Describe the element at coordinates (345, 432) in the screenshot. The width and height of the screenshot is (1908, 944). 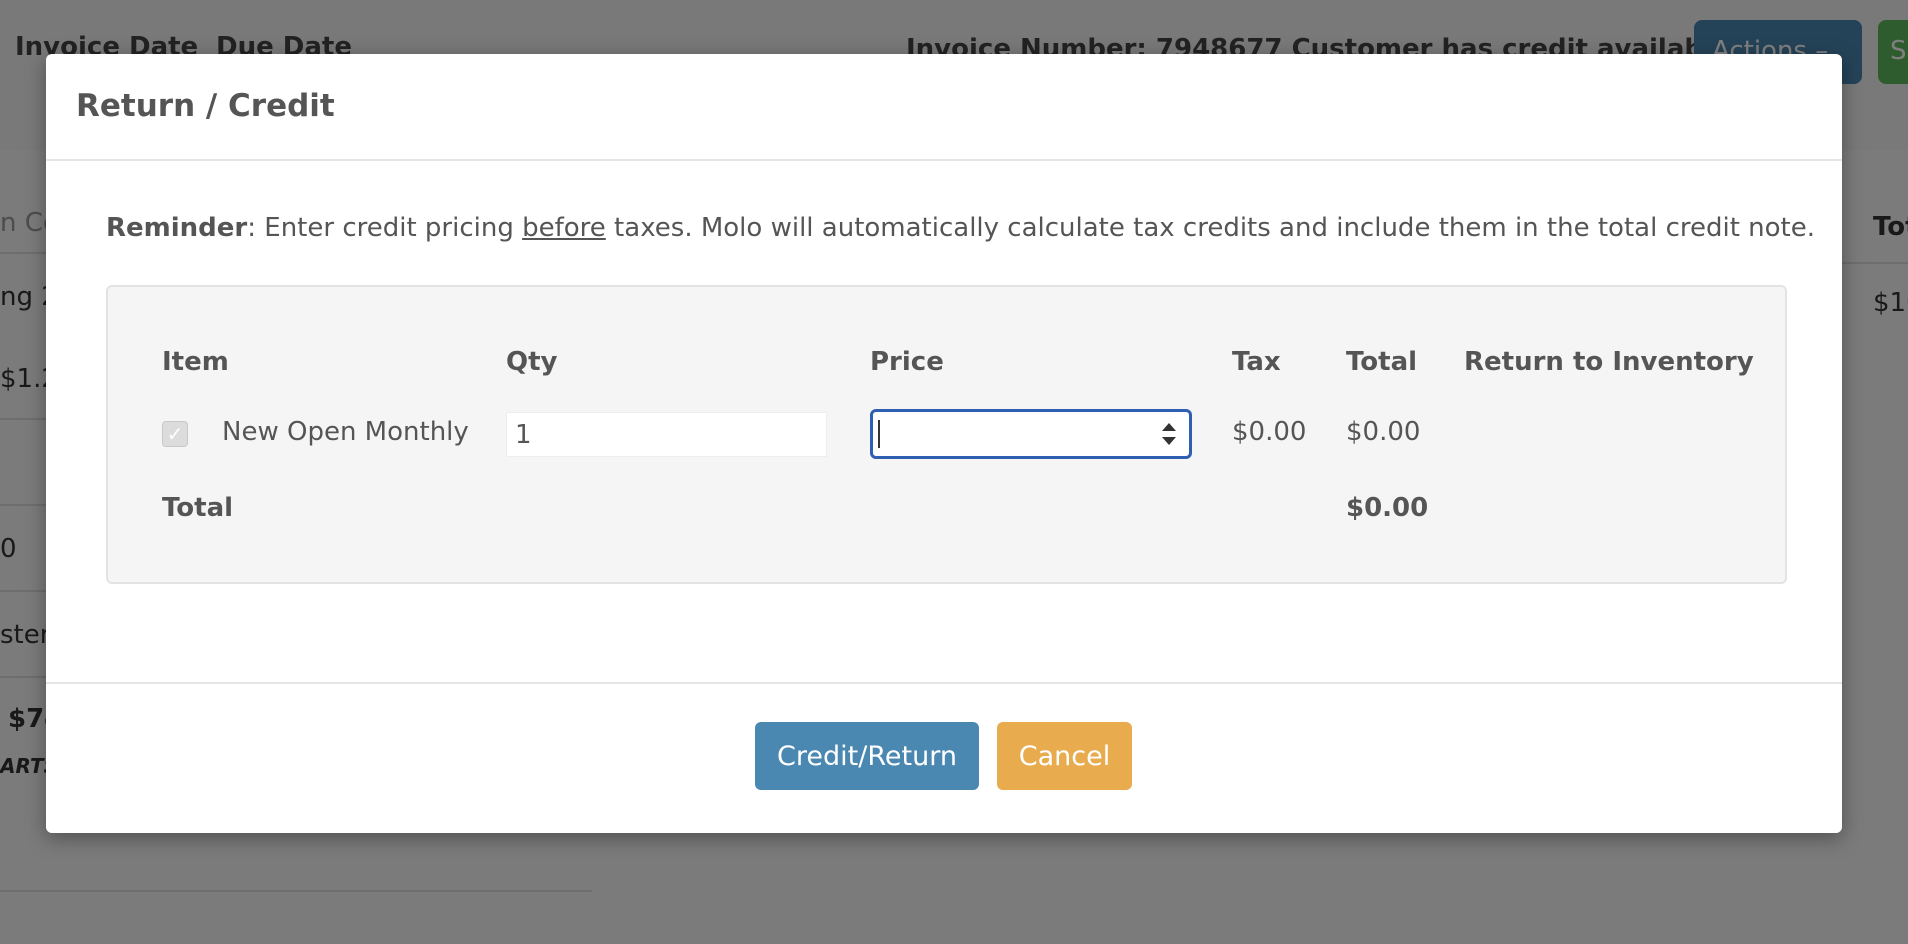
I see `item-name: New Open Monthly` at that location.